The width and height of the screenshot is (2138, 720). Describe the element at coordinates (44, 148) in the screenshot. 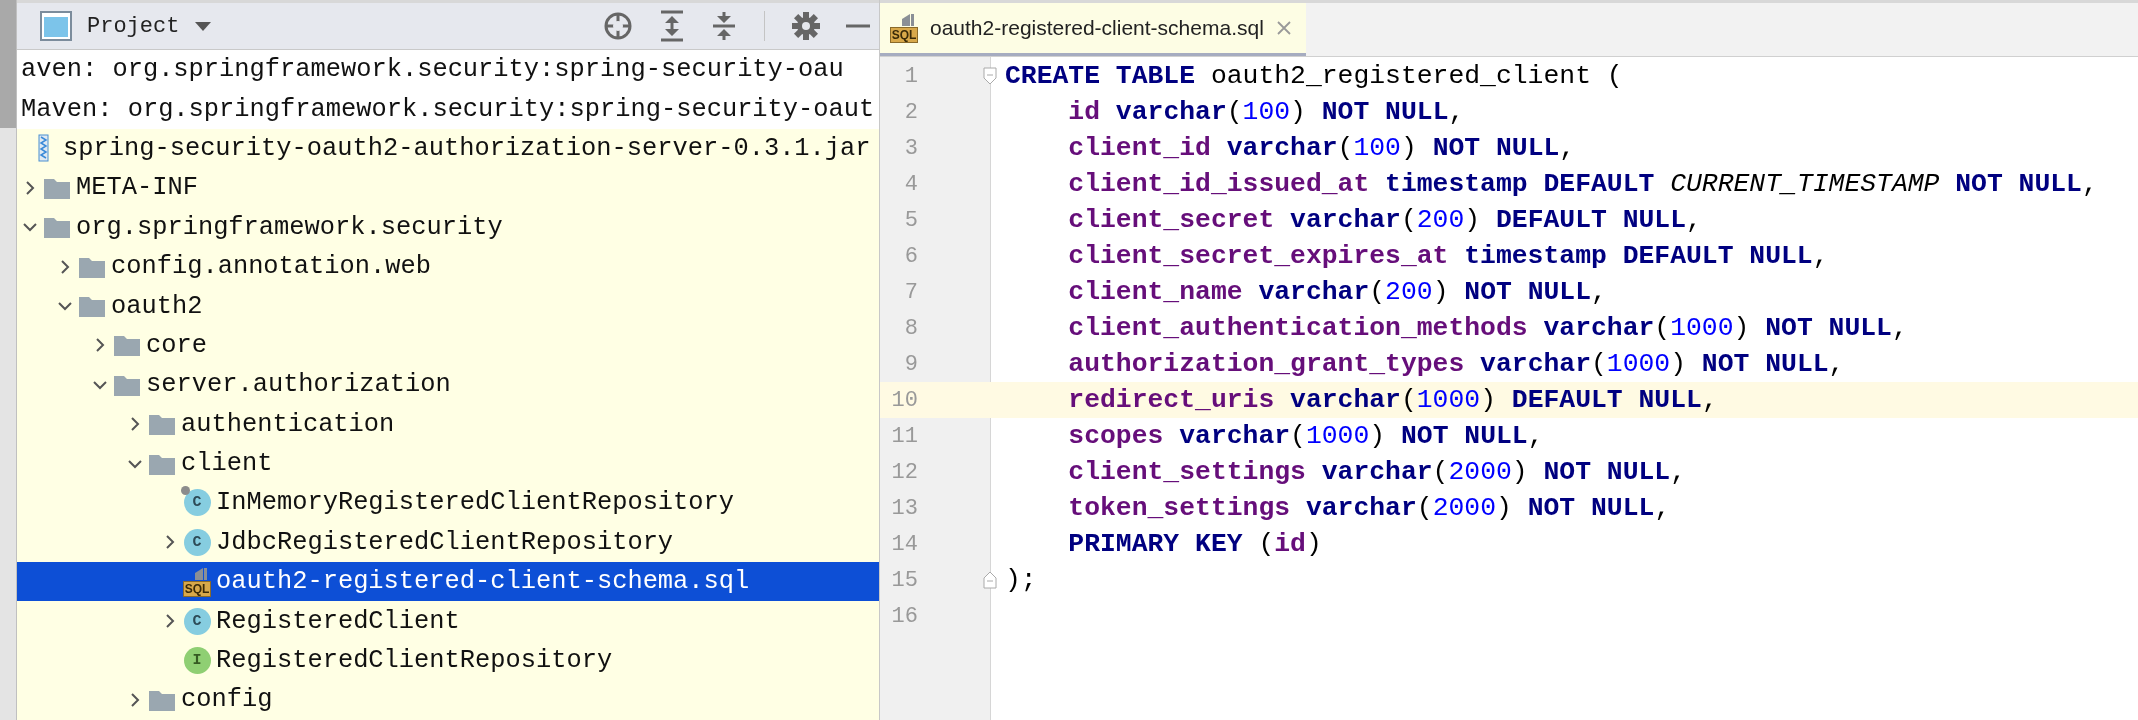

I see `archive-icon` at that location.